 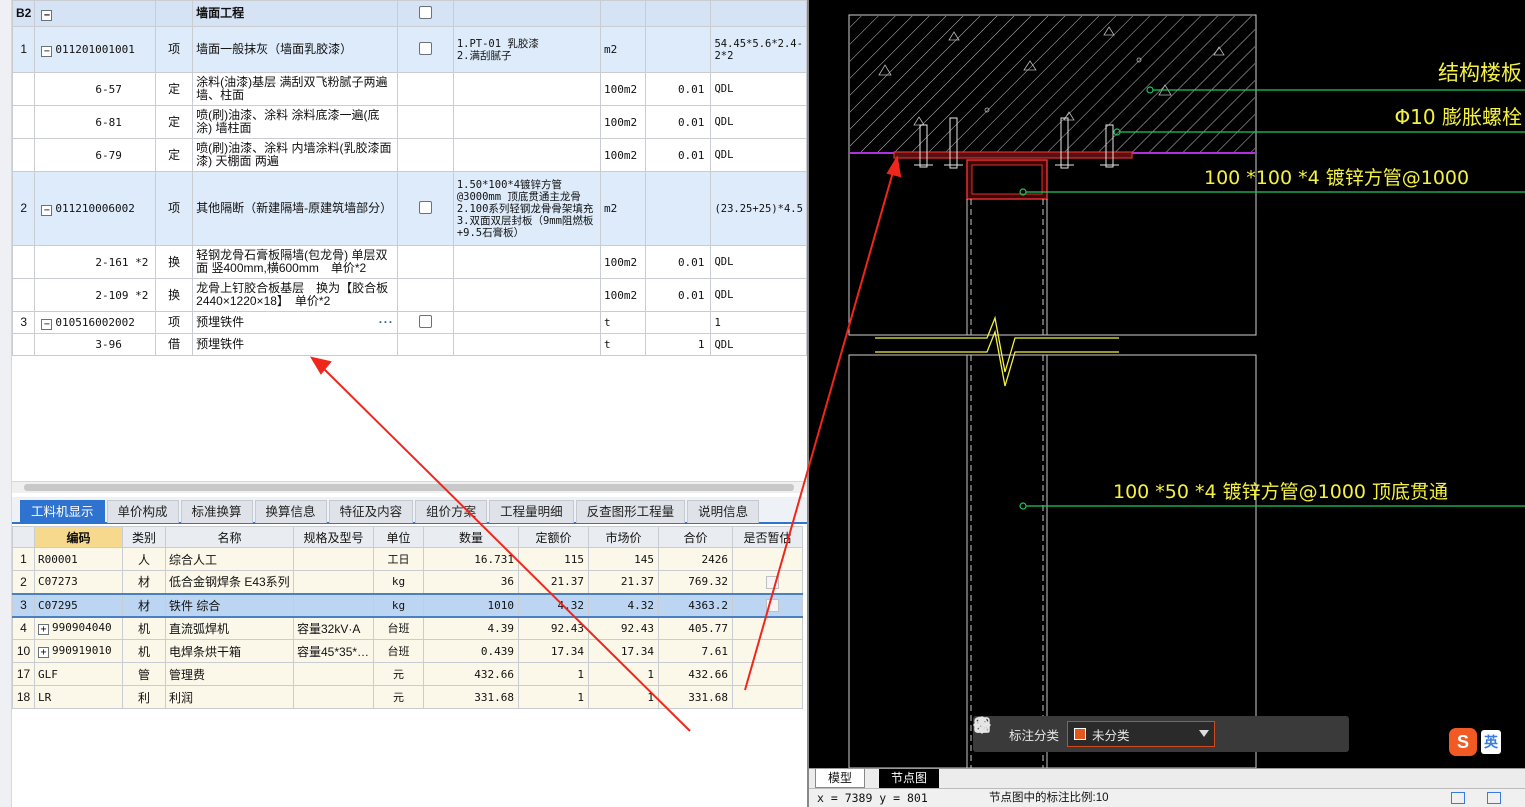 What do you see at coordinates (623, 537) in the screenshot?
I see `column-header: 市场价` at bounding box center [623, 537].